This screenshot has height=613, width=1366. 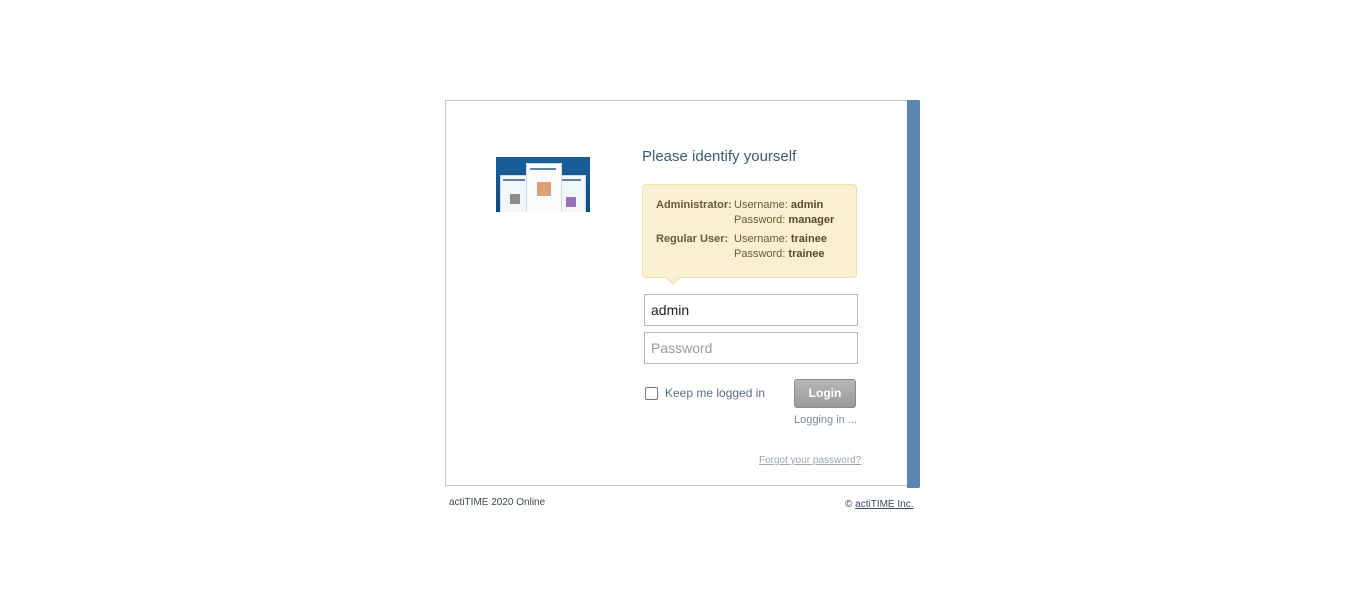 What do you see at coordinates (692, 239) in the screenshot?
I see `hint-role: Regular User:` at bounding box center [692, 239].